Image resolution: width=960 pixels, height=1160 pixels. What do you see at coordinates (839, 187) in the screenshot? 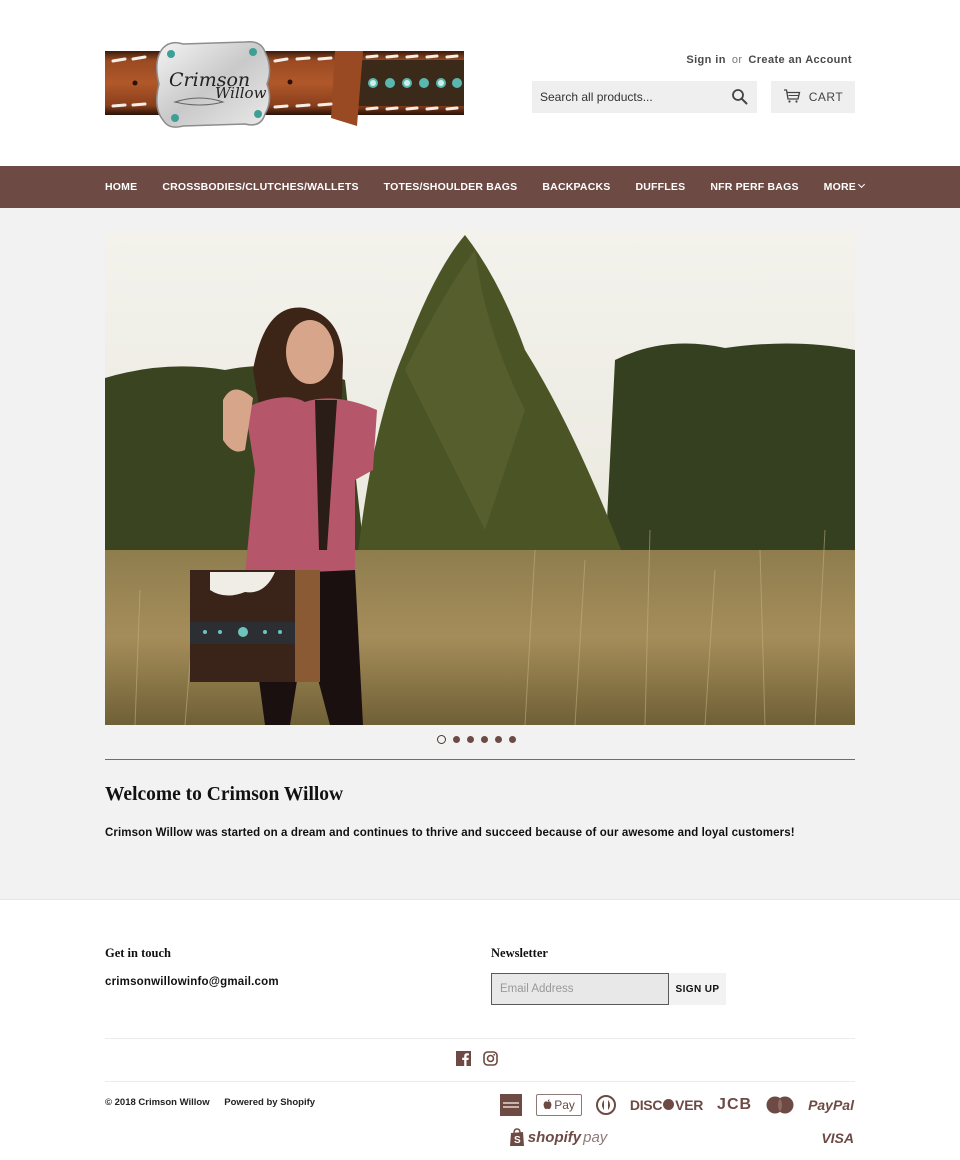
I see `nav-more-label: MORE` at bounding box center [839, 187].